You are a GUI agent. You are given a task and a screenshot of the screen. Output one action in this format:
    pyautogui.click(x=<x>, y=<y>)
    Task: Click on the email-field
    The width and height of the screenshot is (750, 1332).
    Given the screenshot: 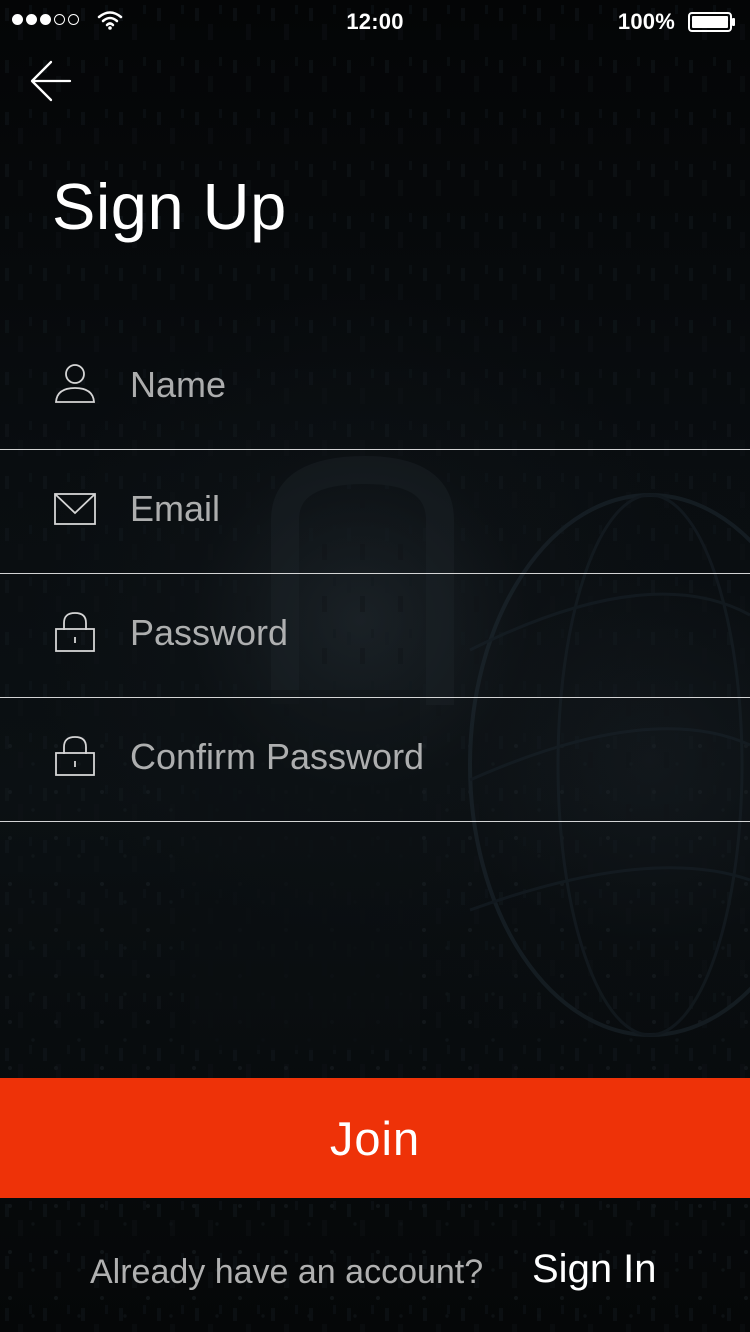 What is the action you would take?
    pyautogui.click(x=375, y=512)
    